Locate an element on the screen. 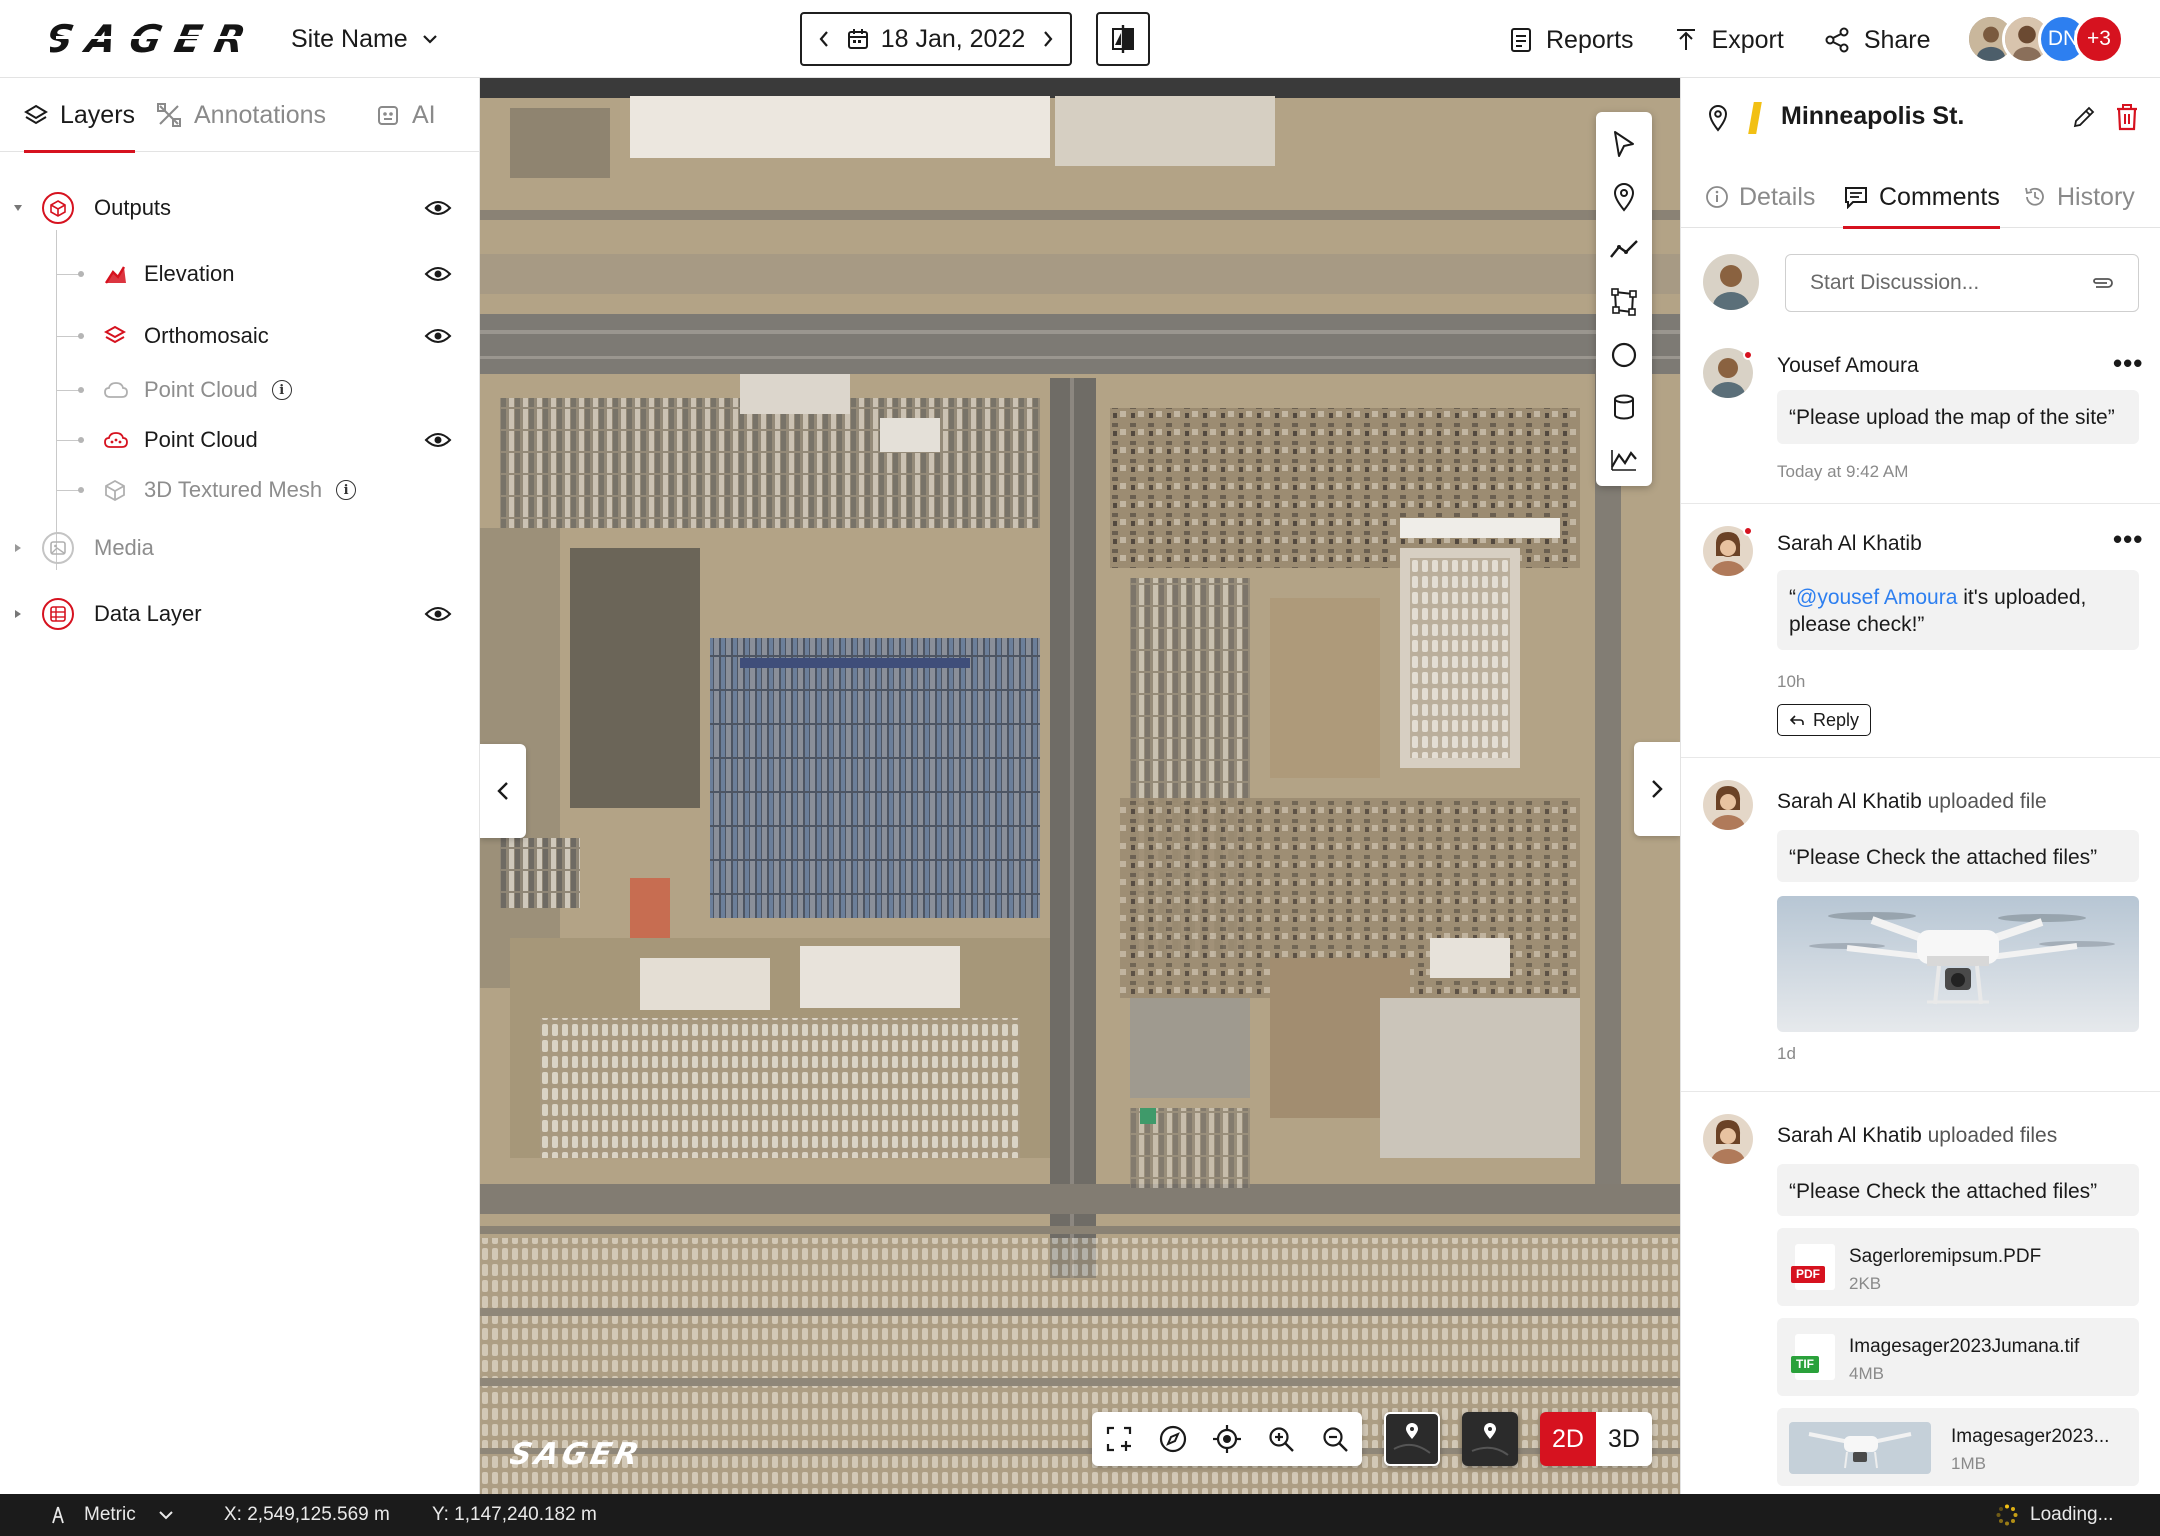  elevation-icon is located at coordinates (115, 275).